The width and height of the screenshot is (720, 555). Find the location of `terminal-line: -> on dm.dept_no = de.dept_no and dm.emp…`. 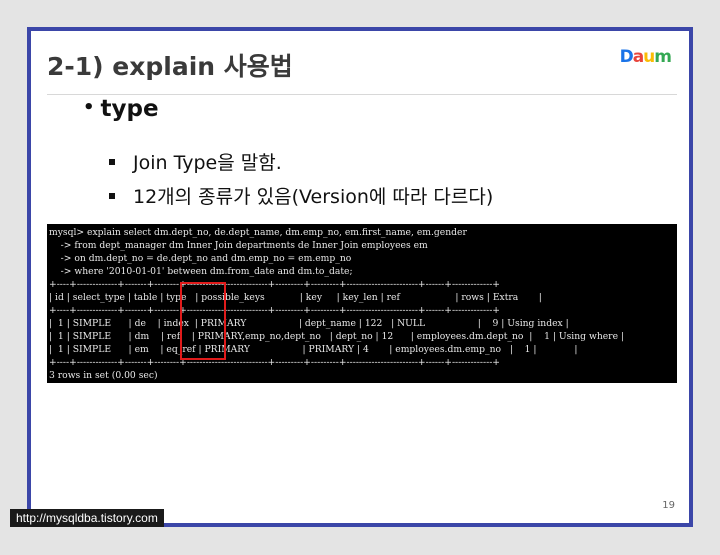

terminal-line: -> on dm.dept_no = de.dept_no and dm.emp… is located at coordinates (200, 258).